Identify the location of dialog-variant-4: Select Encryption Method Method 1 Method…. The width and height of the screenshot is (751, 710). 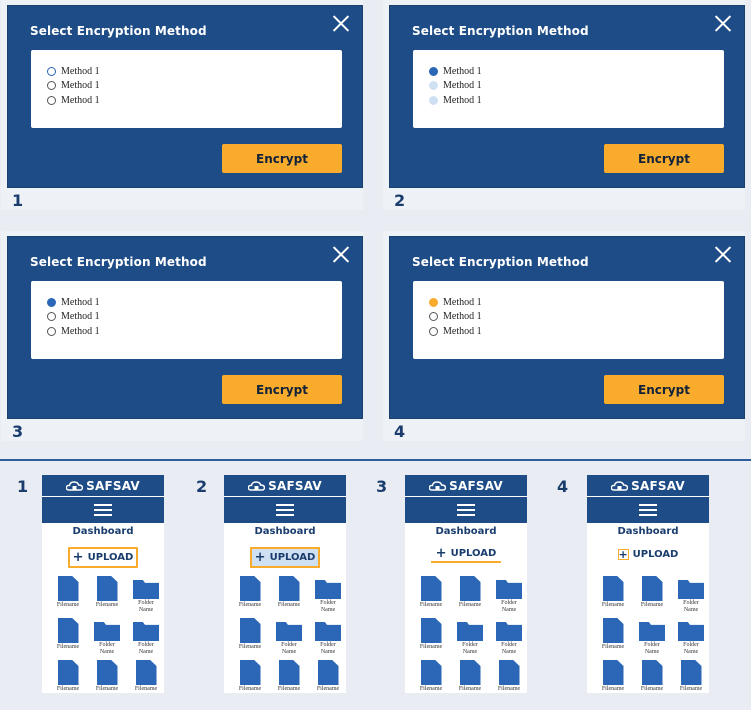
(564, 336).